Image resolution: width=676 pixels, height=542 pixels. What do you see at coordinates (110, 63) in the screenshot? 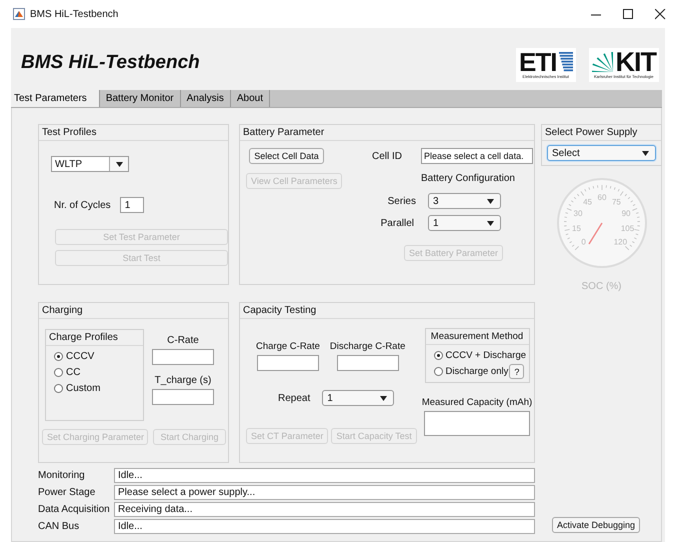
I see `app-title: BMS HiL-Testbench` at bounding box center [110, 63].